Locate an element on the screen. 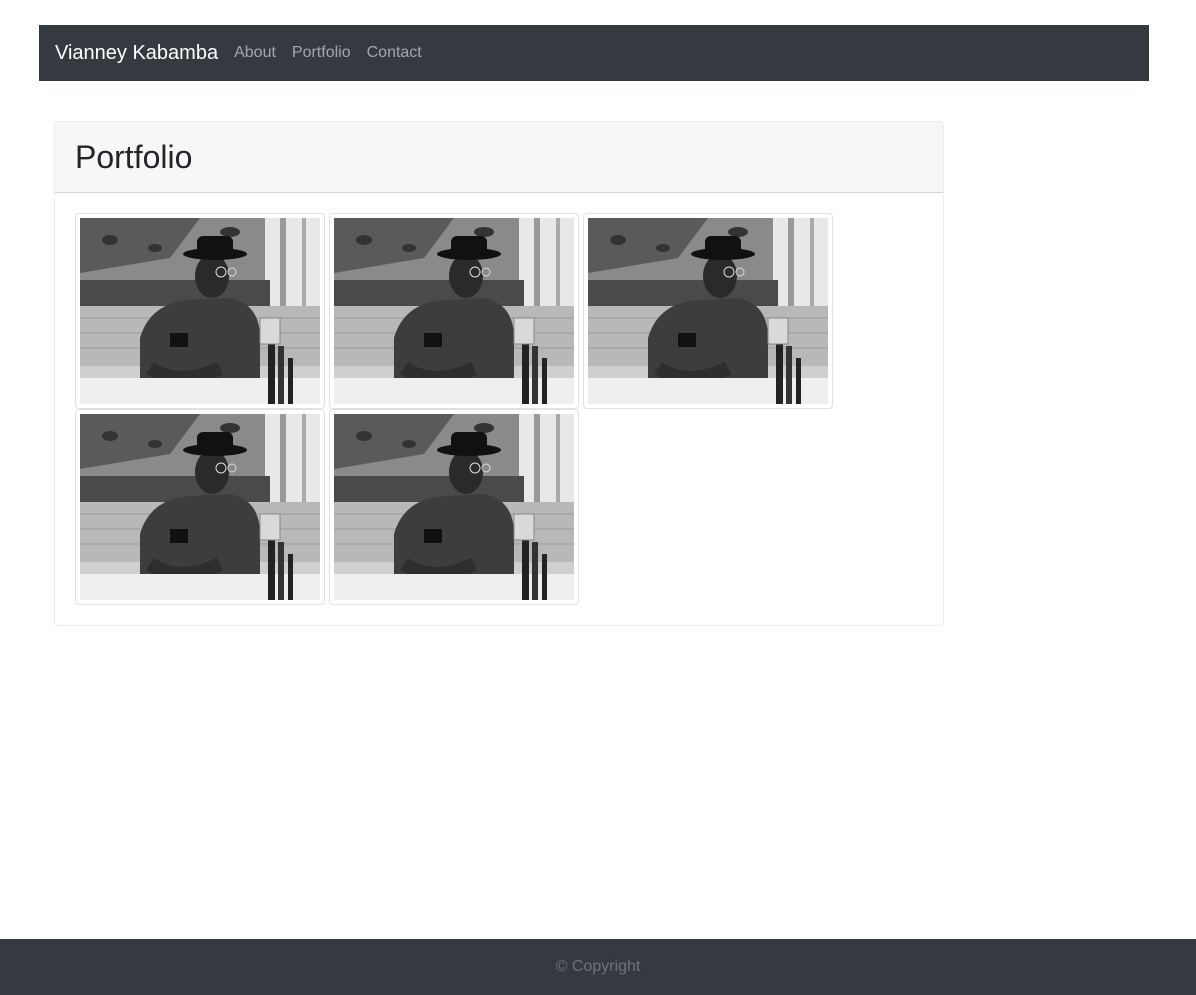 The image size is (1196, 995). page-title: Portfolio is located at coordinates (134, 156).